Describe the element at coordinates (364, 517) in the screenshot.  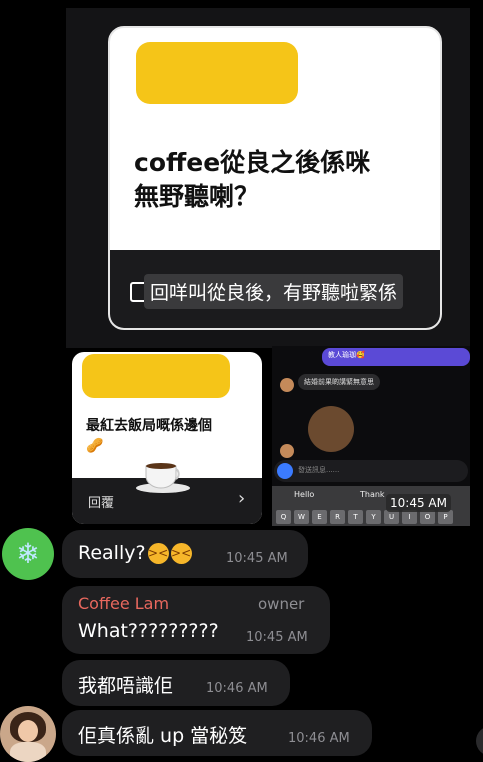
I see `keyboard-row: Q W E R T Y U I O P` at that location.